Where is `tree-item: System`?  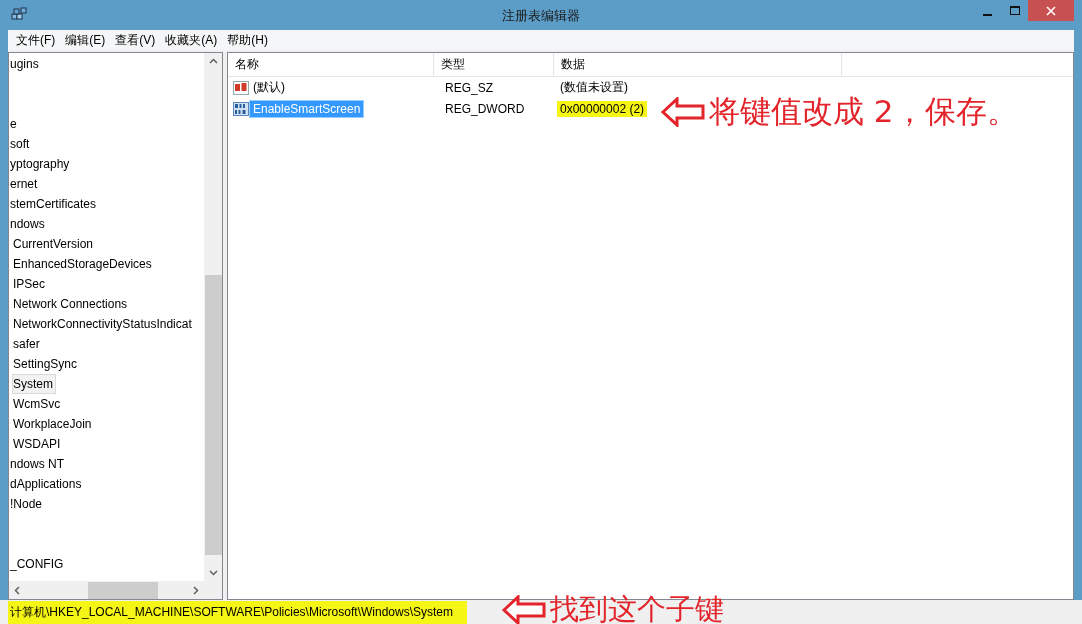 tree-item: System is located at coordinates (34, 384).